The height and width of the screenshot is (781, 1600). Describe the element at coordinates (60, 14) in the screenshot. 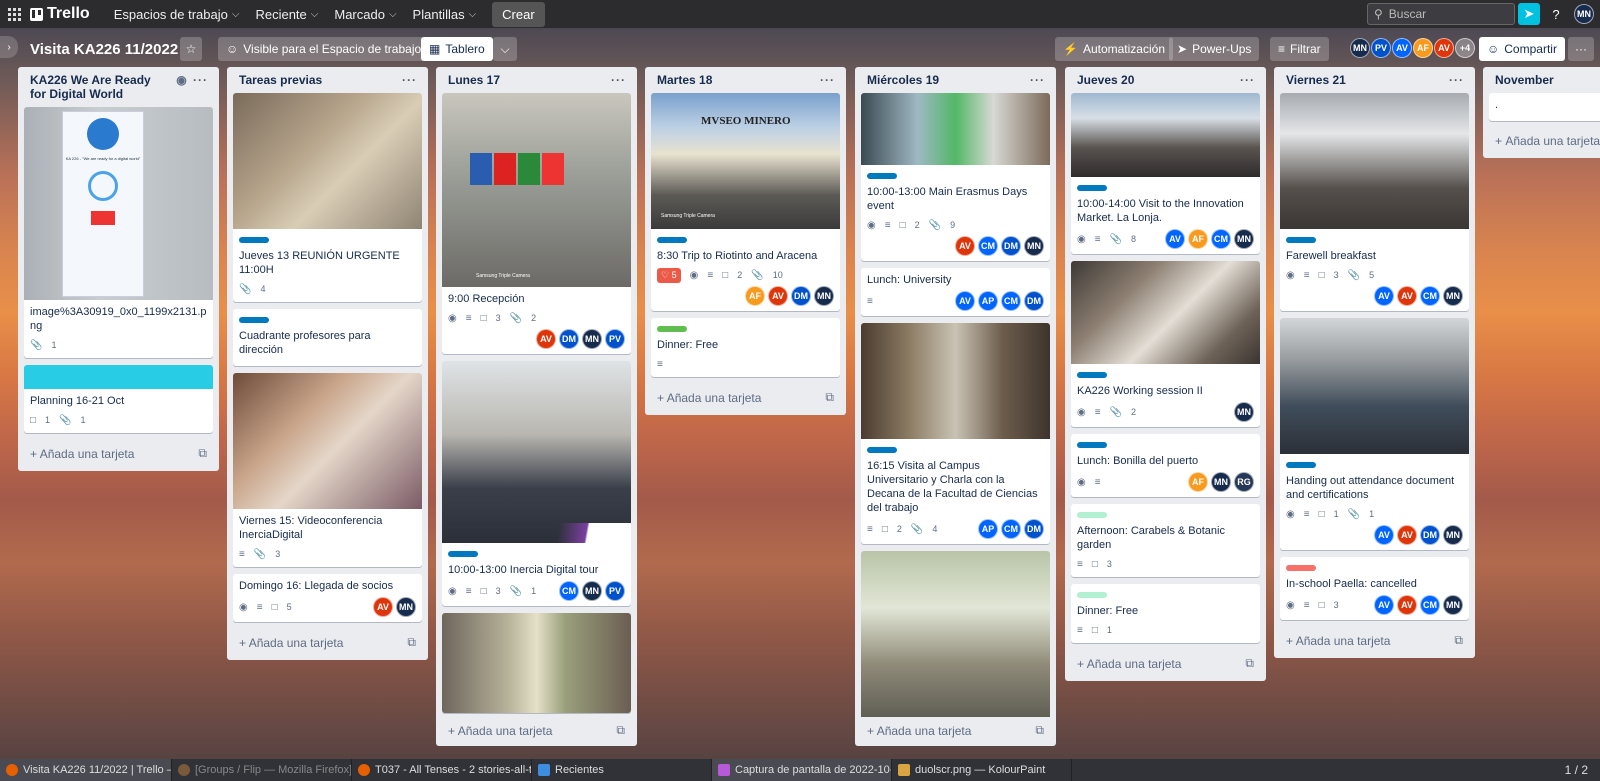

I see `trello-logo: Trello` at that location.